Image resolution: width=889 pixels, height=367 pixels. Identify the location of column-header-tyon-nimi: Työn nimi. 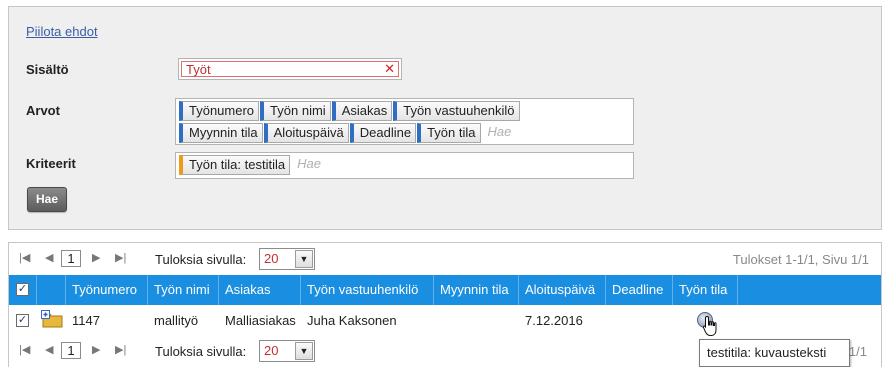
(183, 290).